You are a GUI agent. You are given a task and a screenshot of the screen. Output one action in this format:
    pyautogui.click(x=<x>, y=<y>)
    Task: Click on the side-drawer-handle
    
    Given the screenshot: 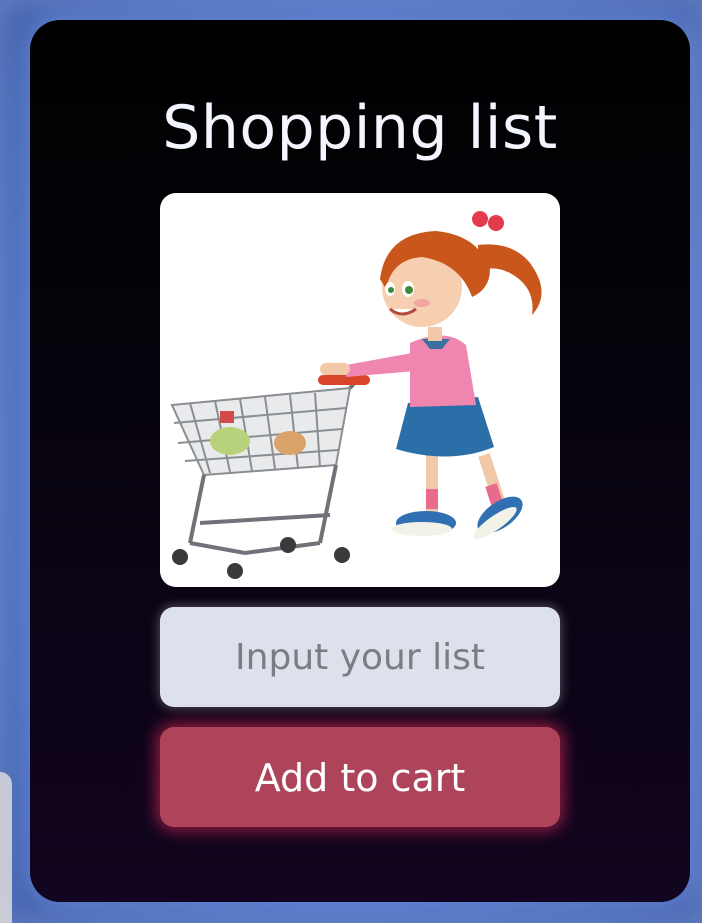 What is the action you would take?
    pyautogui.click(x=6, y=847)
    